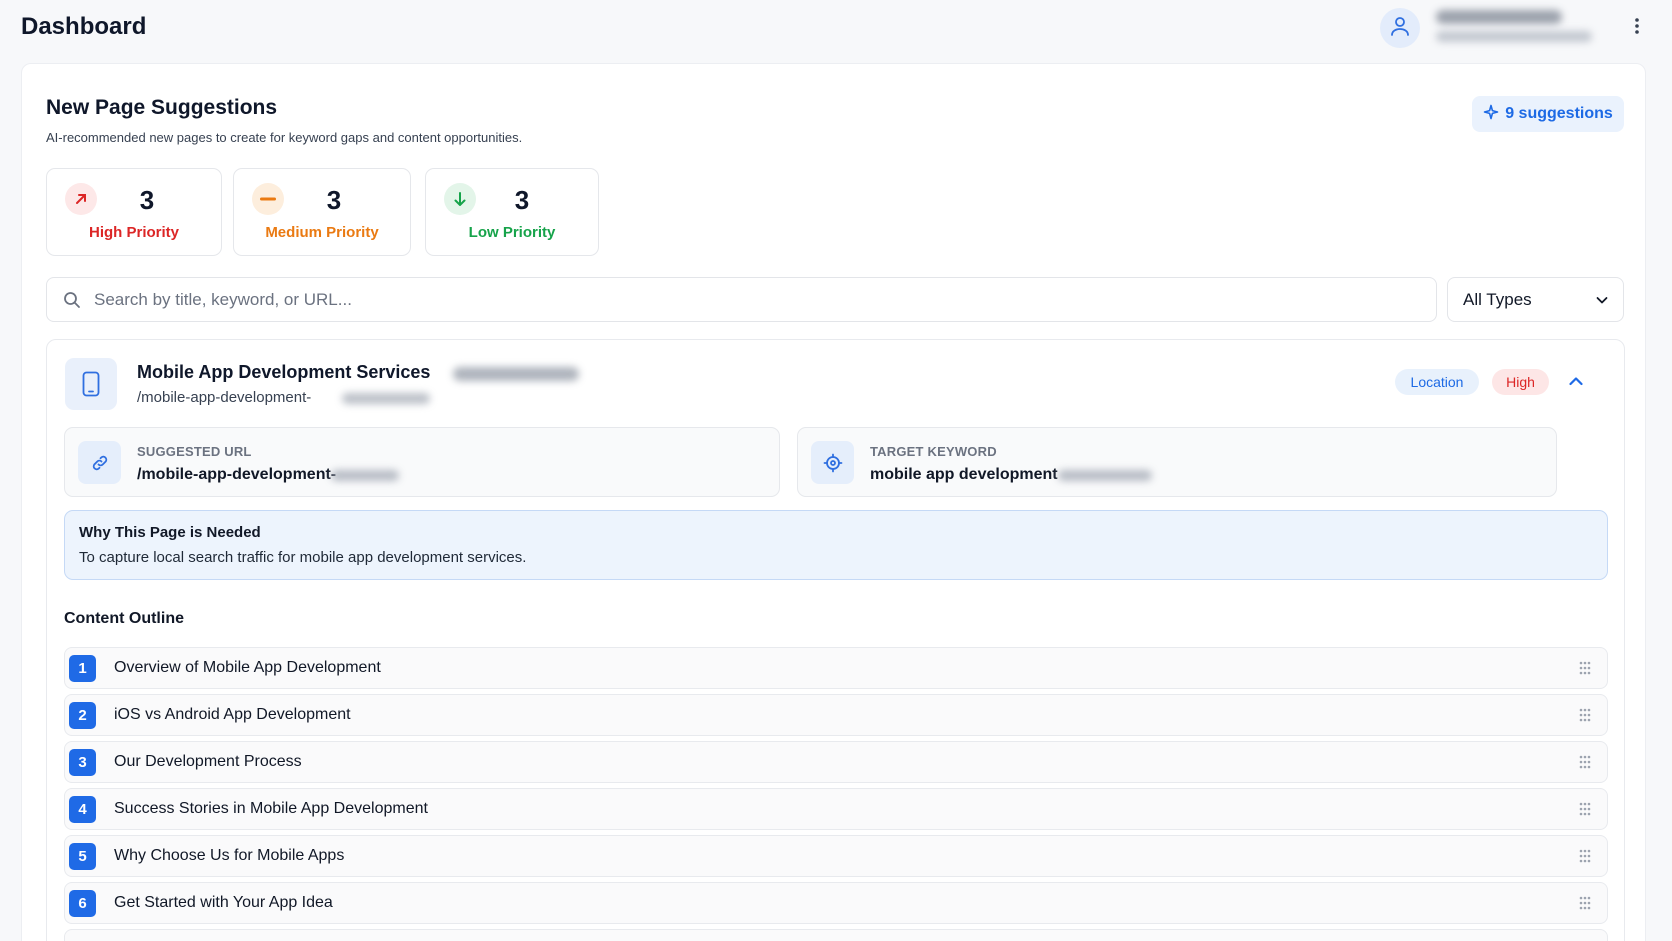 The image size is (1672, 941). What do you see at coordinates (759, 299) in the screenshot?
I see `search-input` at bounding box center [759, 299].